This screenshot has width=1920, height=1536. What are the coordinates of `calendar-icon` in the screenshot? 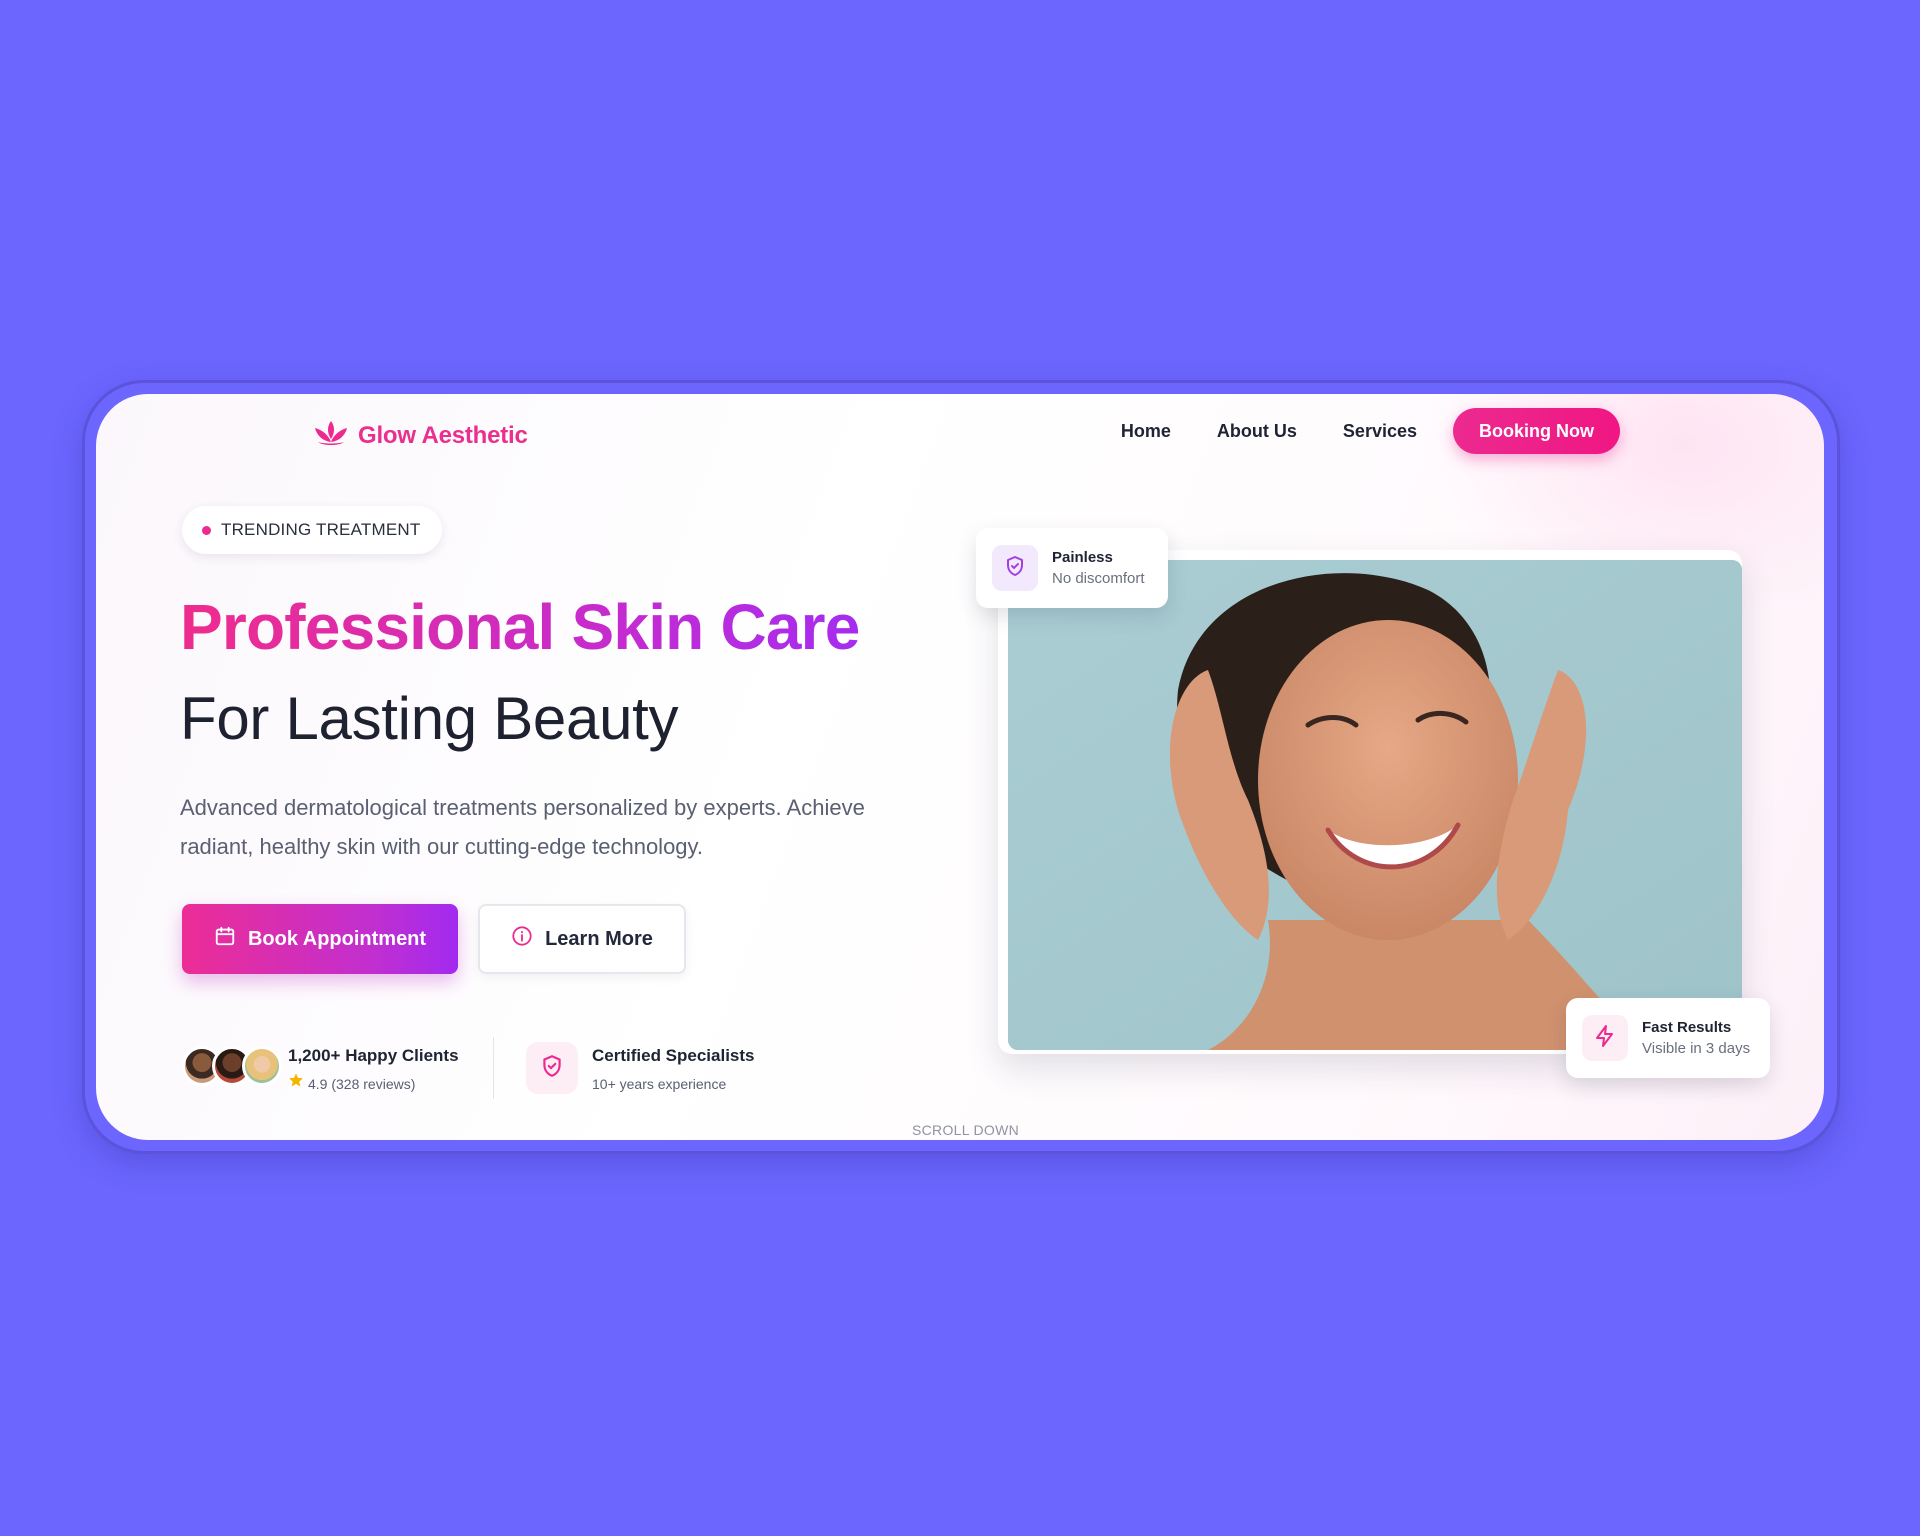 It's located at (225, 939).